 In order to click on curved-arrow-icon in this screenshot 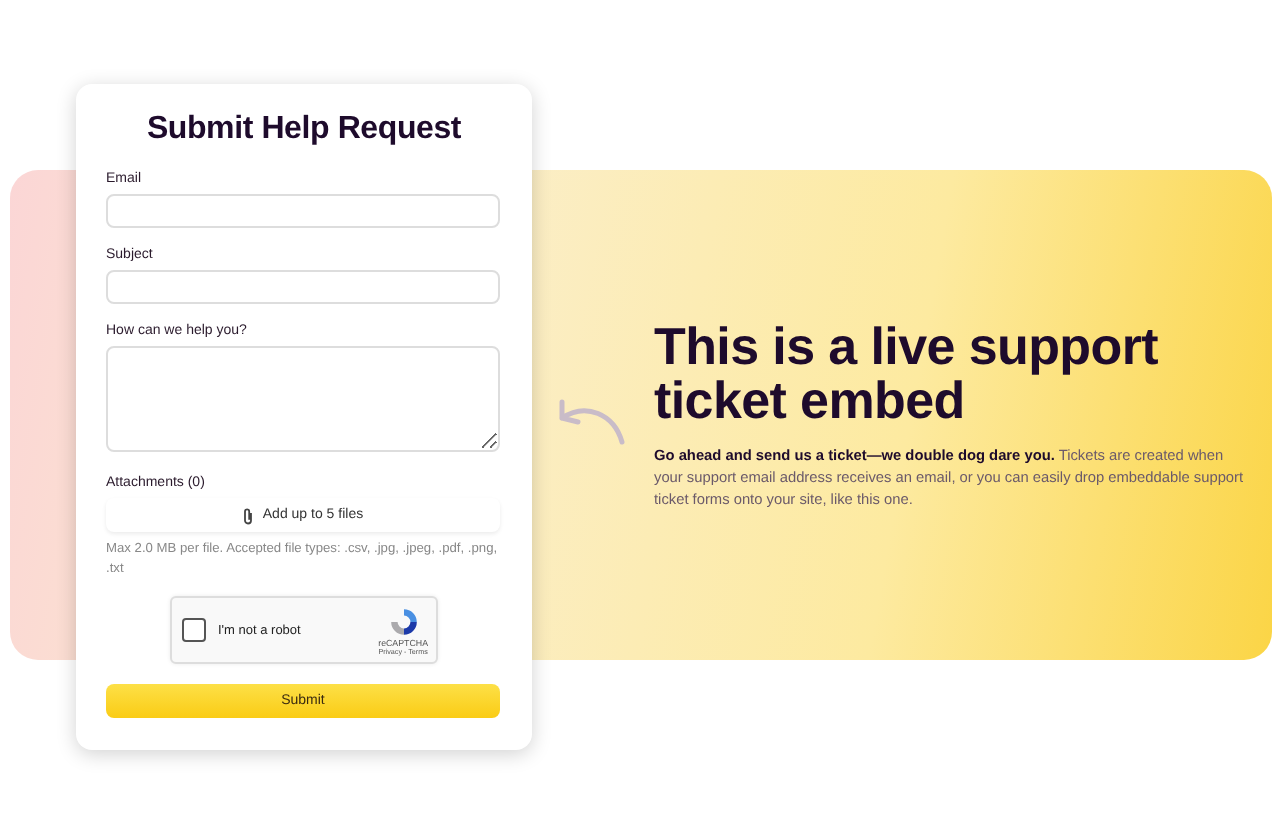, I will do `click(590, 422)`.